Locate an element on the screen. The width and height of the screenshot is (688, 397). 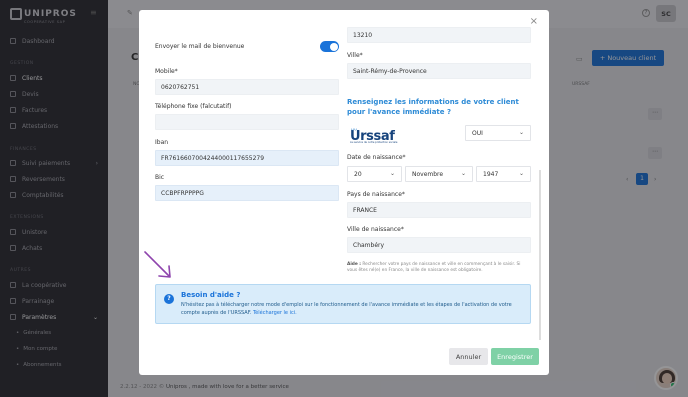
save-button: Enregistrer is located at coordinates (515, 356).